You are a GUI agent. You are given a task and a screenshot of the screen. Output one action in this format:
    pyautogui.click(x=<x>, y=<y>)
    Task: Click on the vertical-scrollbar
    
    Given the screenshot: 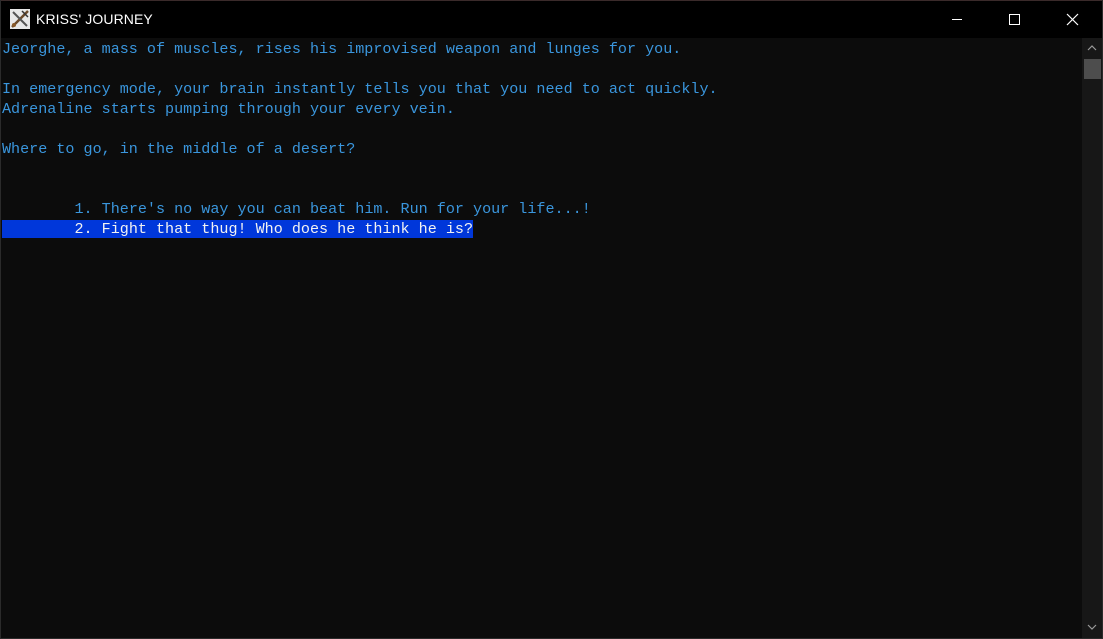 What is the action you would take?
    pyautogui.click(x=1092, y=338)
    